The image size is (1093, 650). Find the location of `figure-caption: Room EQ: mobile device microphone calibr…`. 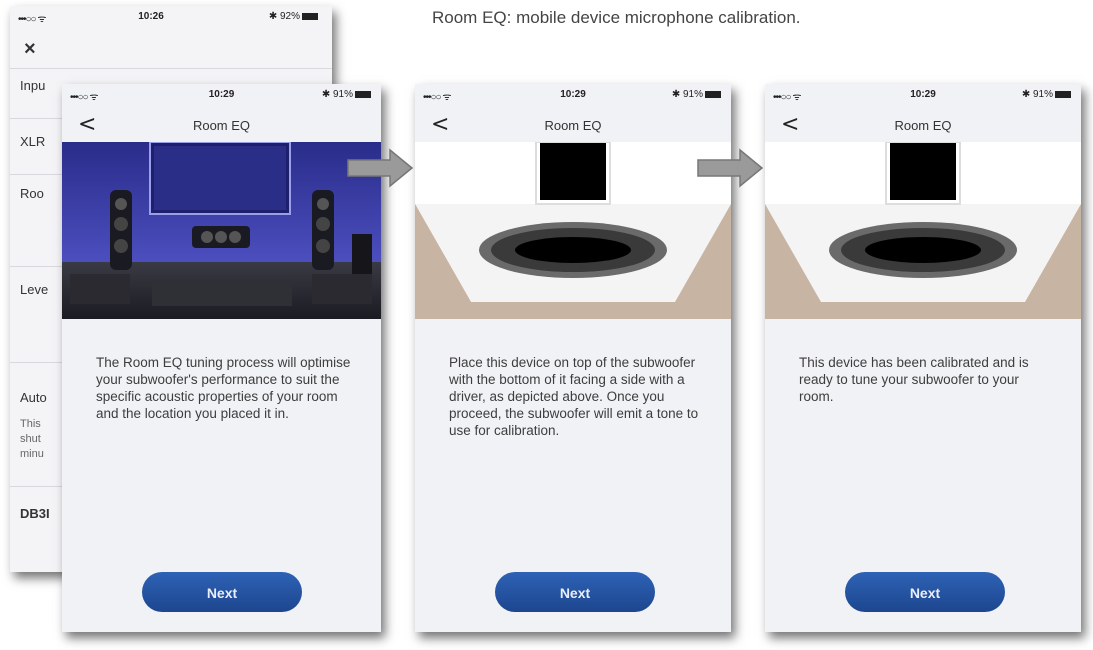

figure-caption: Room EQ: mobile device microphone calibr… is located at coordinates (616, 17).